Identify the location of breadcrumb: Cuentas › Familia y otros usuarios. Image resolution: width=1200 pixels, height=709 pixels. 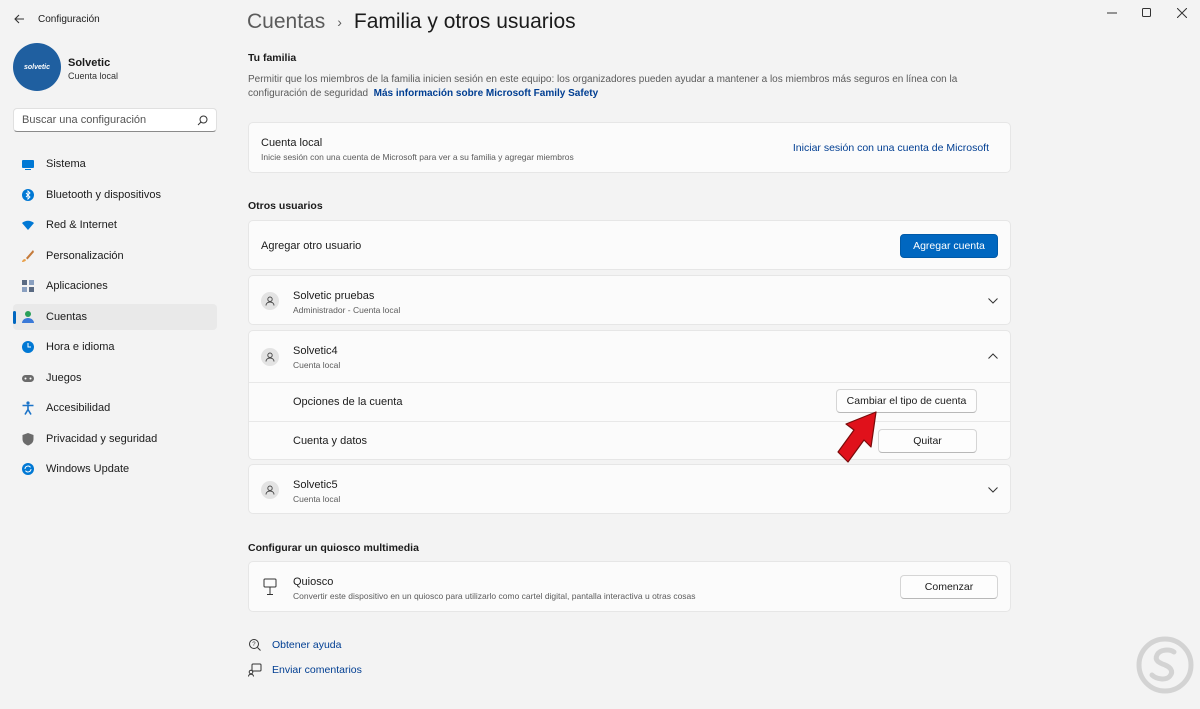
(411, 22).